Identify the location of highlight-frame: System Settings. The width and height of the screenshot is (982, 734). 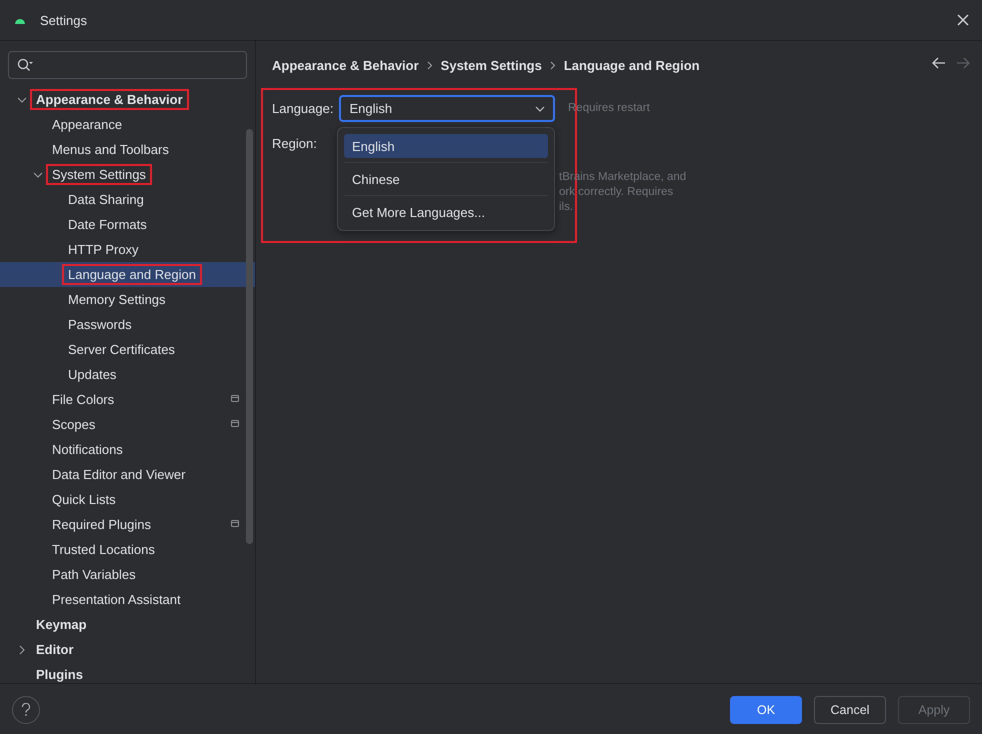
(99, 174).